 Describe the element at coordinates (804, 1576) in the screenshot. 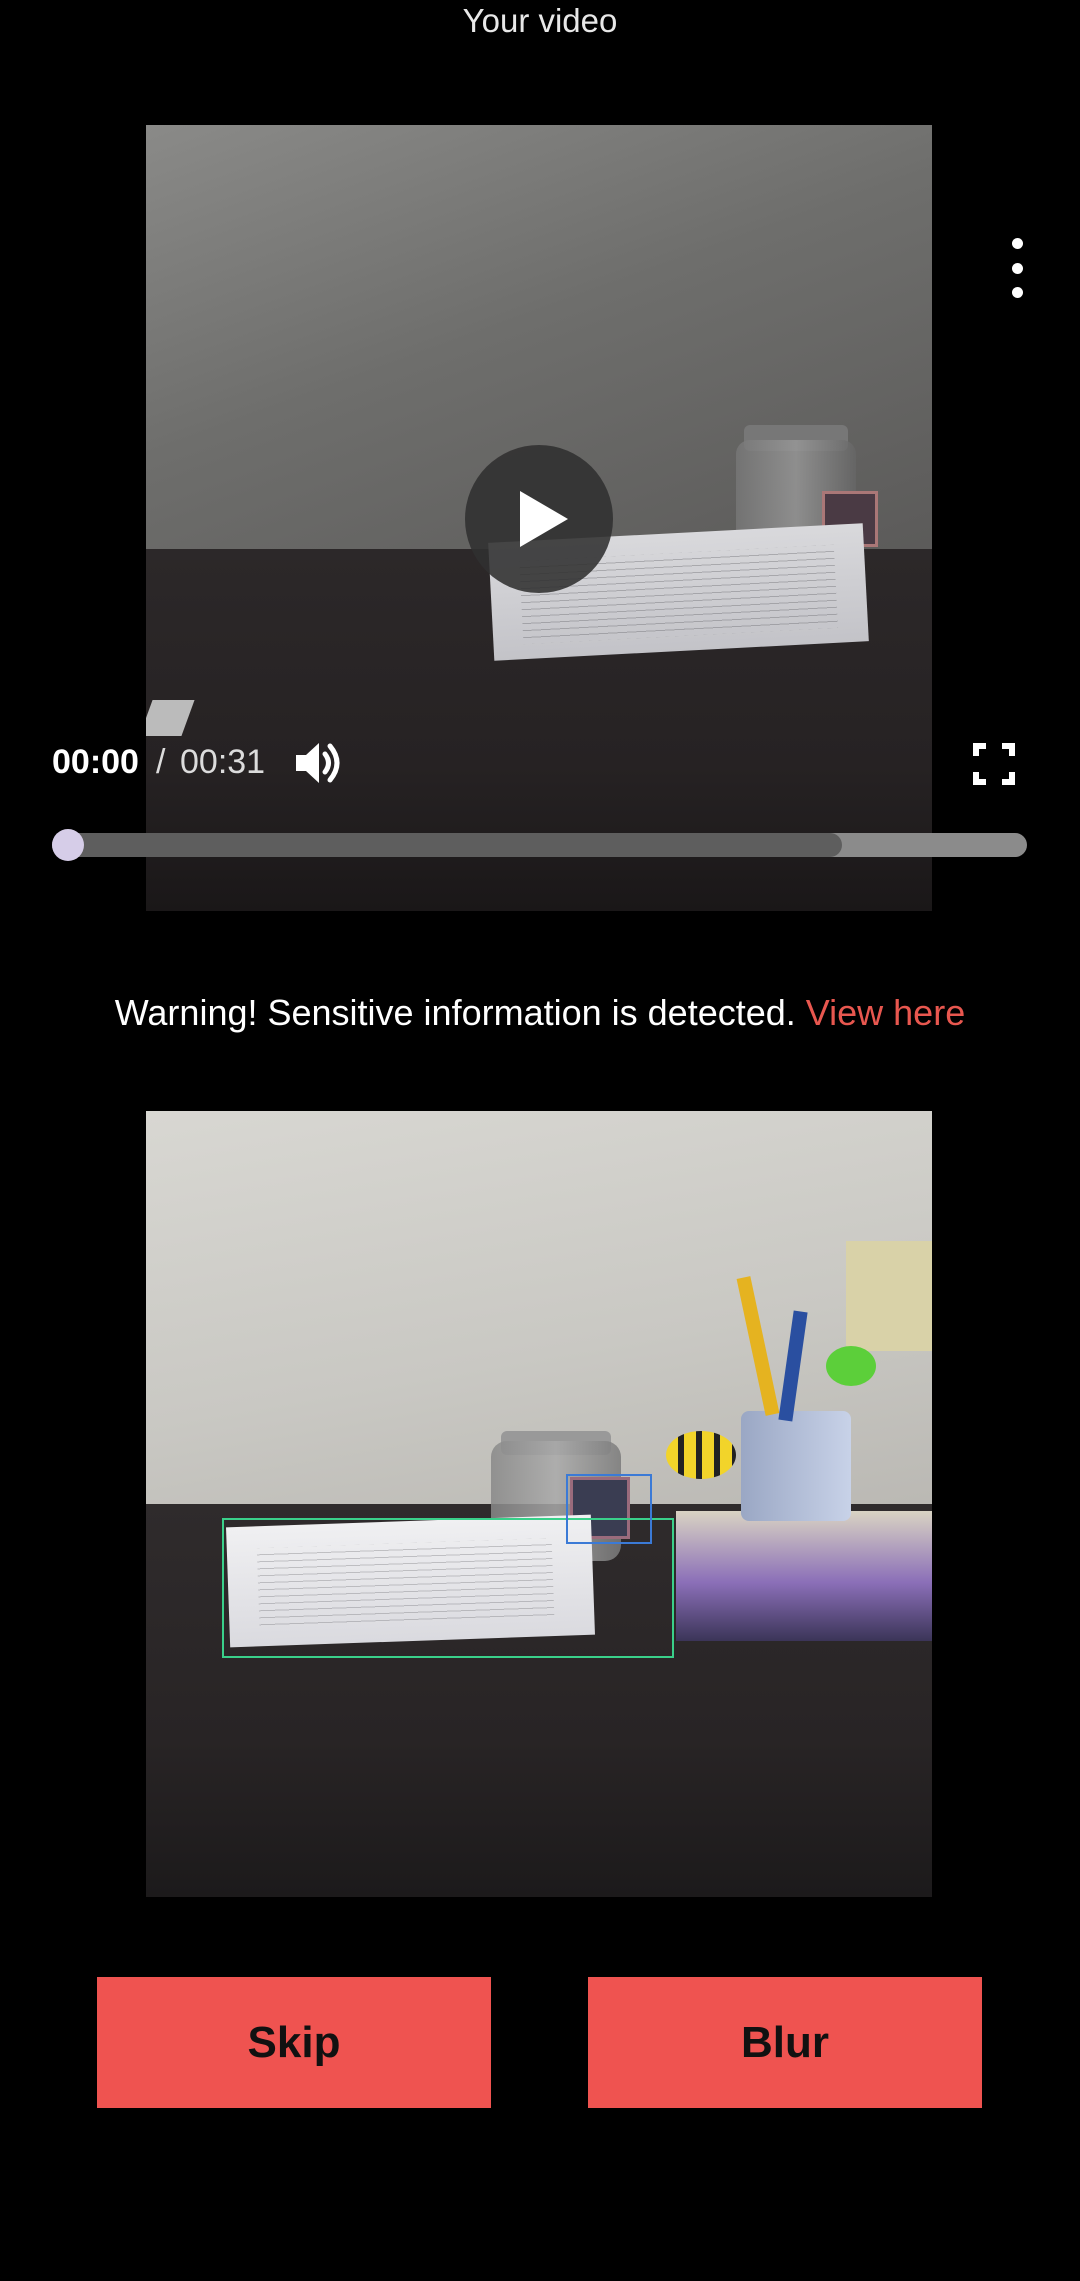

I see `detect-scene-books` at that location.